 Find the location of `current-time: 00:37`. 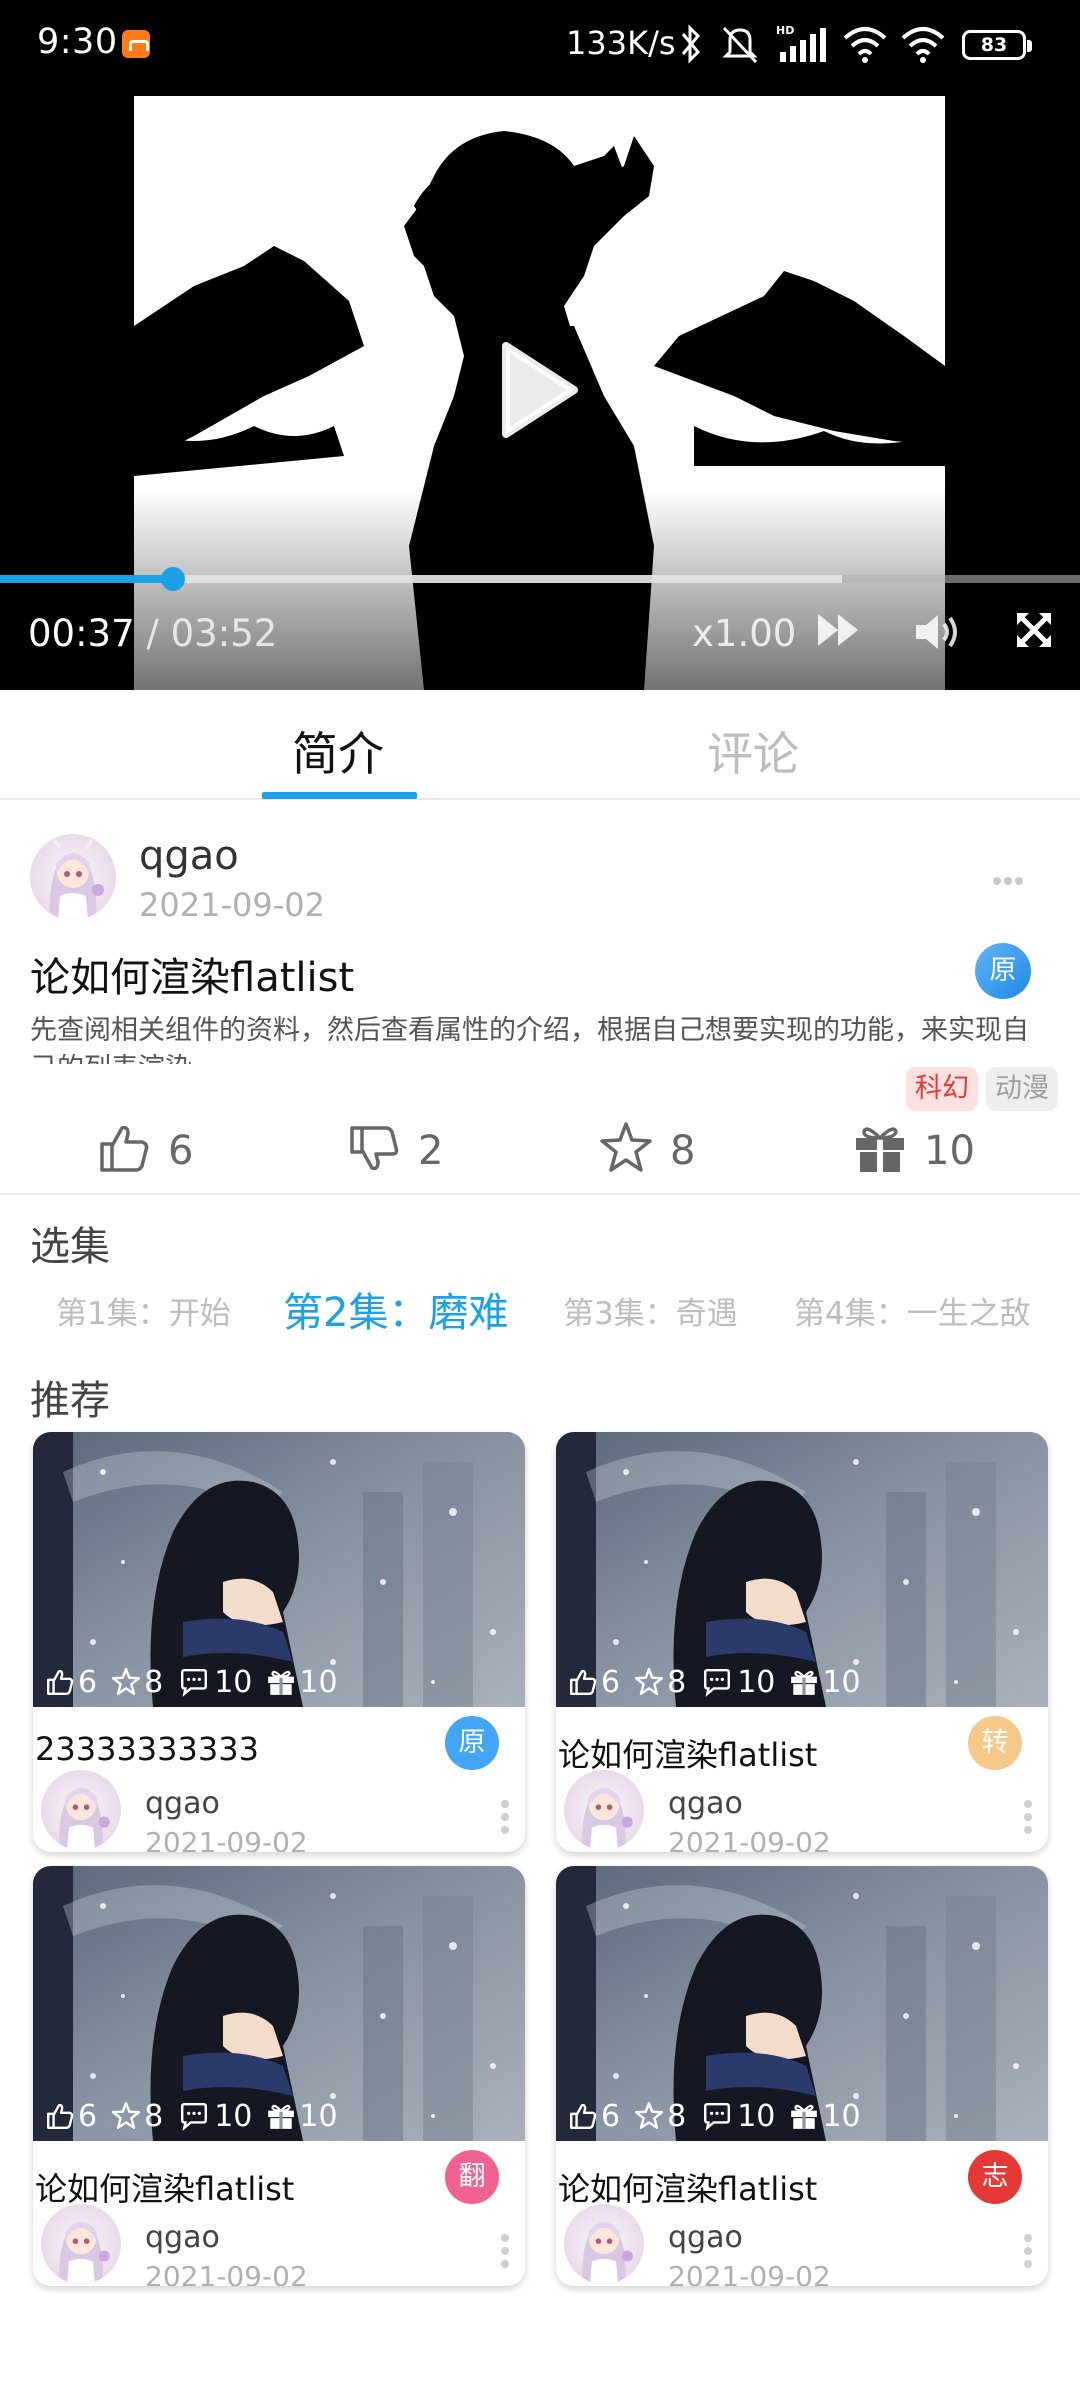

current-time: 00:37 is located at coordinates (81, 633).